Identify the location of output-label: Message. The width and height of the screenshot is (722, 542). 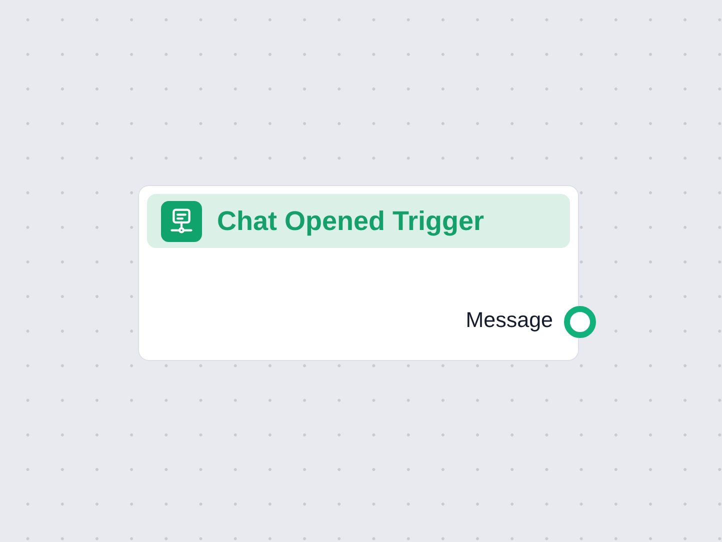
(509, 320).